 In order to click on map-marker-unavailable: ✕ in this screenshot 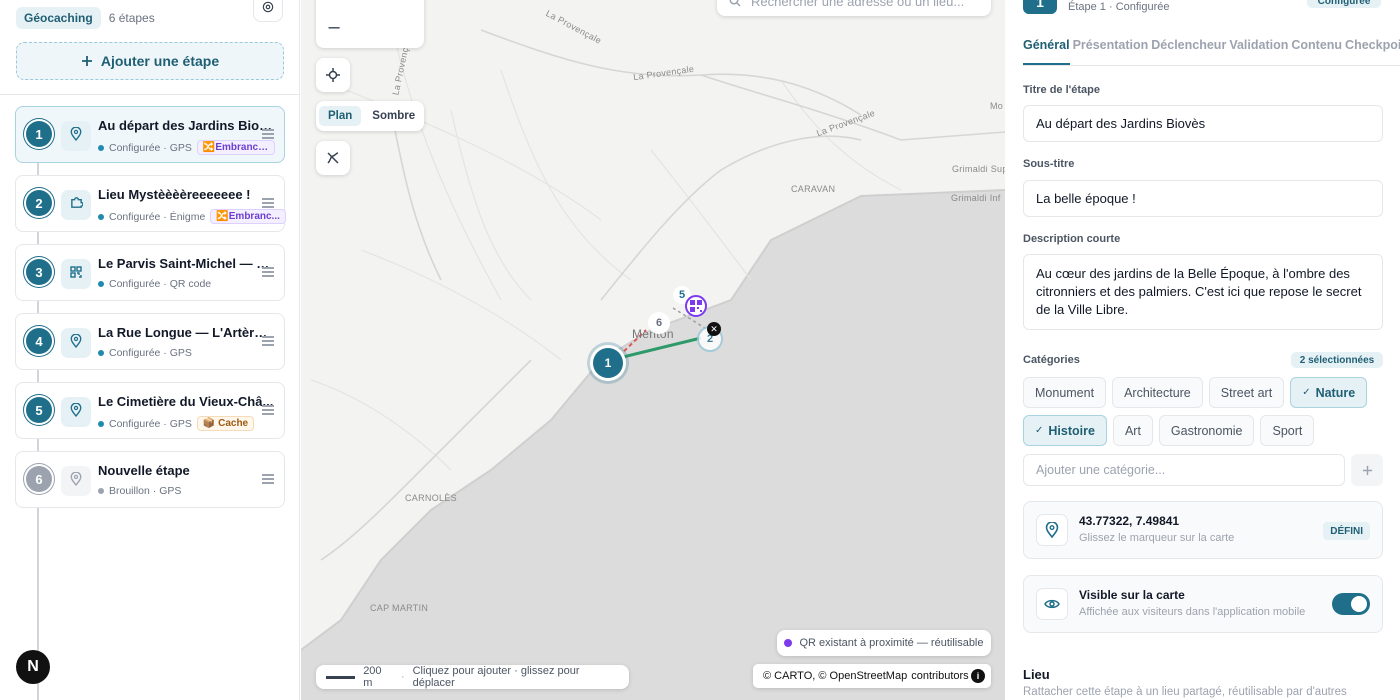, I will do `click(714, 329)`.